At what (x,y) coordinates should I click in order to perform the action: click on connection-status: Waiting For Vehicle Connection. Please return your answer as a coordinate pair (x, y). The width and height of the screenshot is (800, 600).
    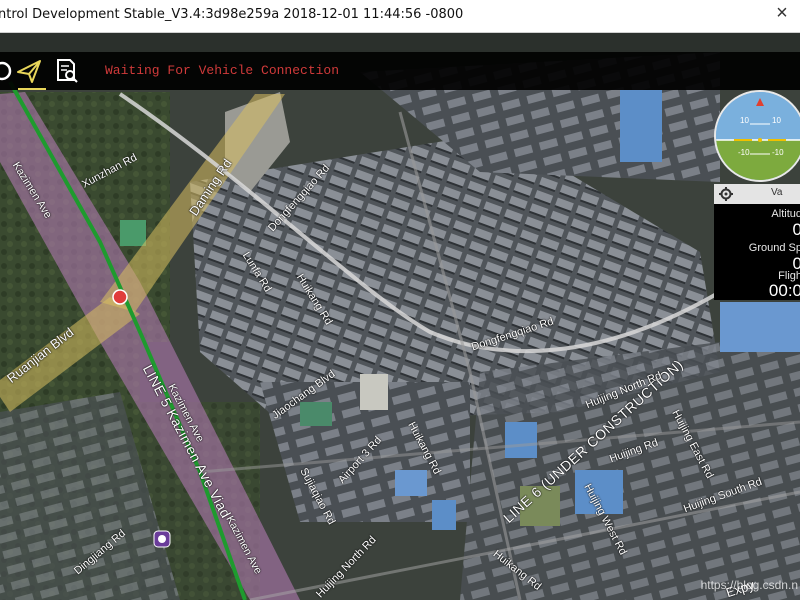
    Looking at the image, I should click on (222, 70).